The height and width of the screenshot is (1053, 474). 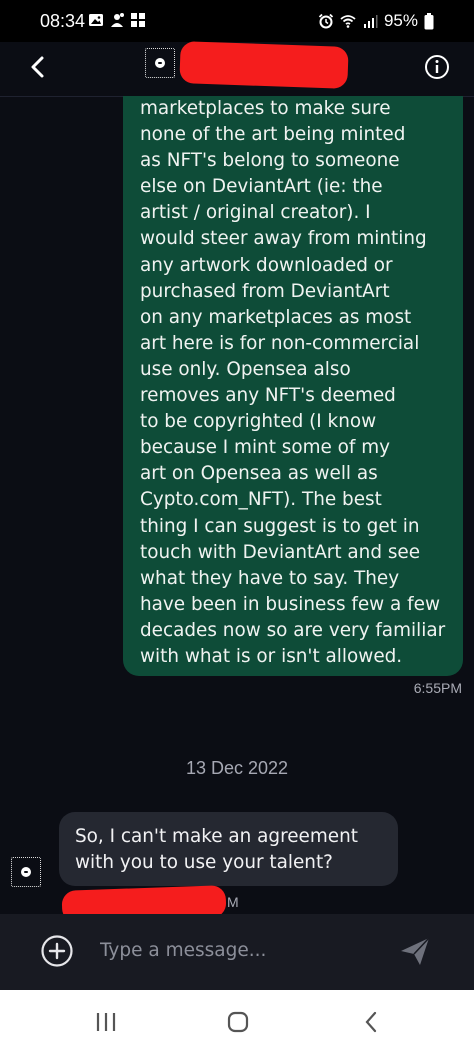 I want to click on contact-avatar, so click(x=160, y=63).